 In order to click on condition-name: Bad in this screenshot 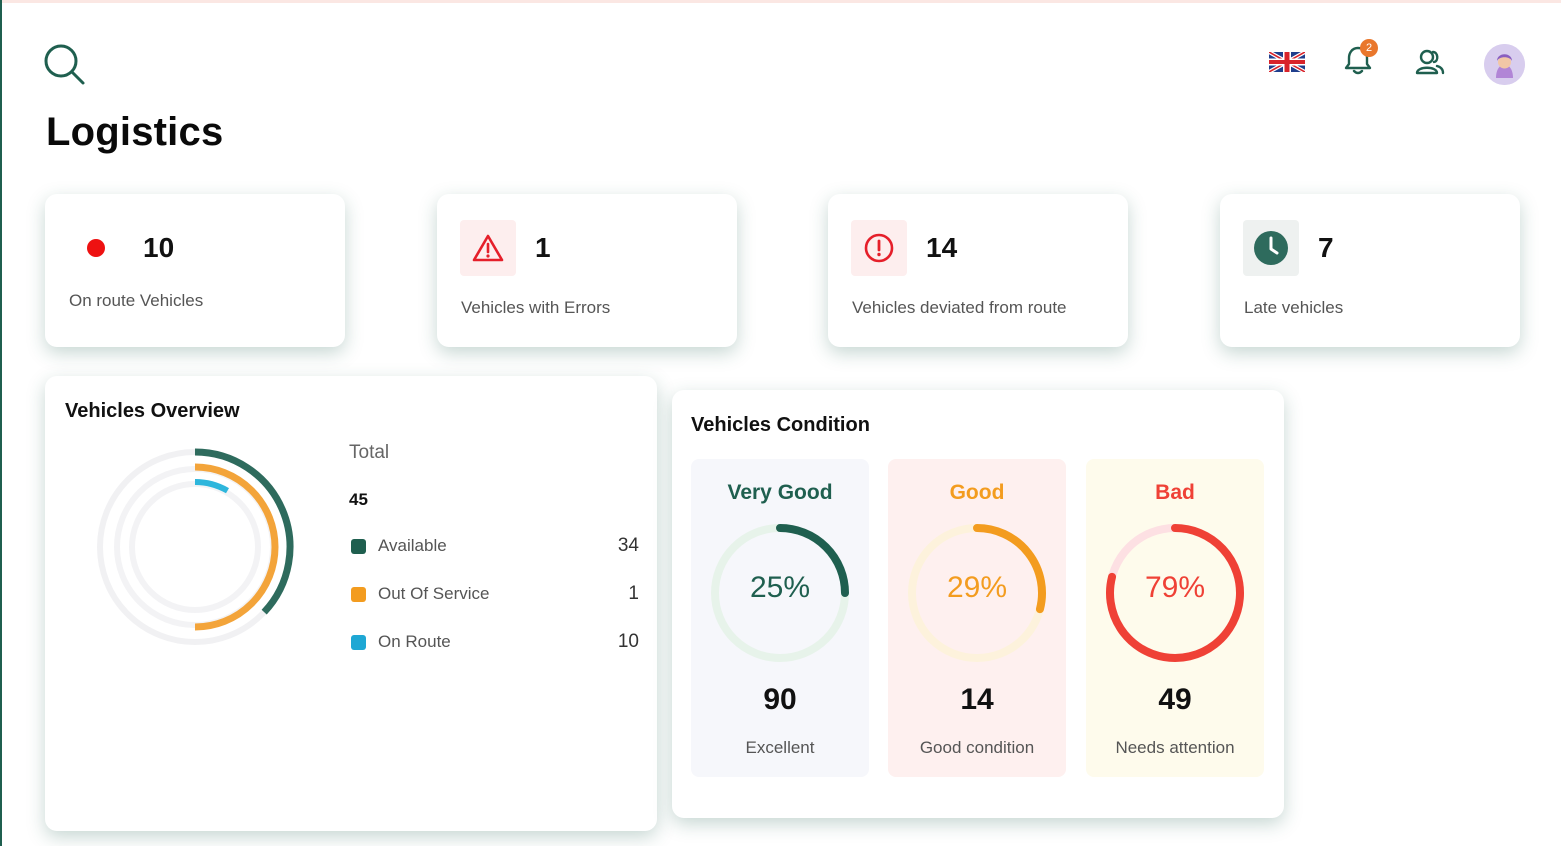, I will do `click(1175, 492)`.